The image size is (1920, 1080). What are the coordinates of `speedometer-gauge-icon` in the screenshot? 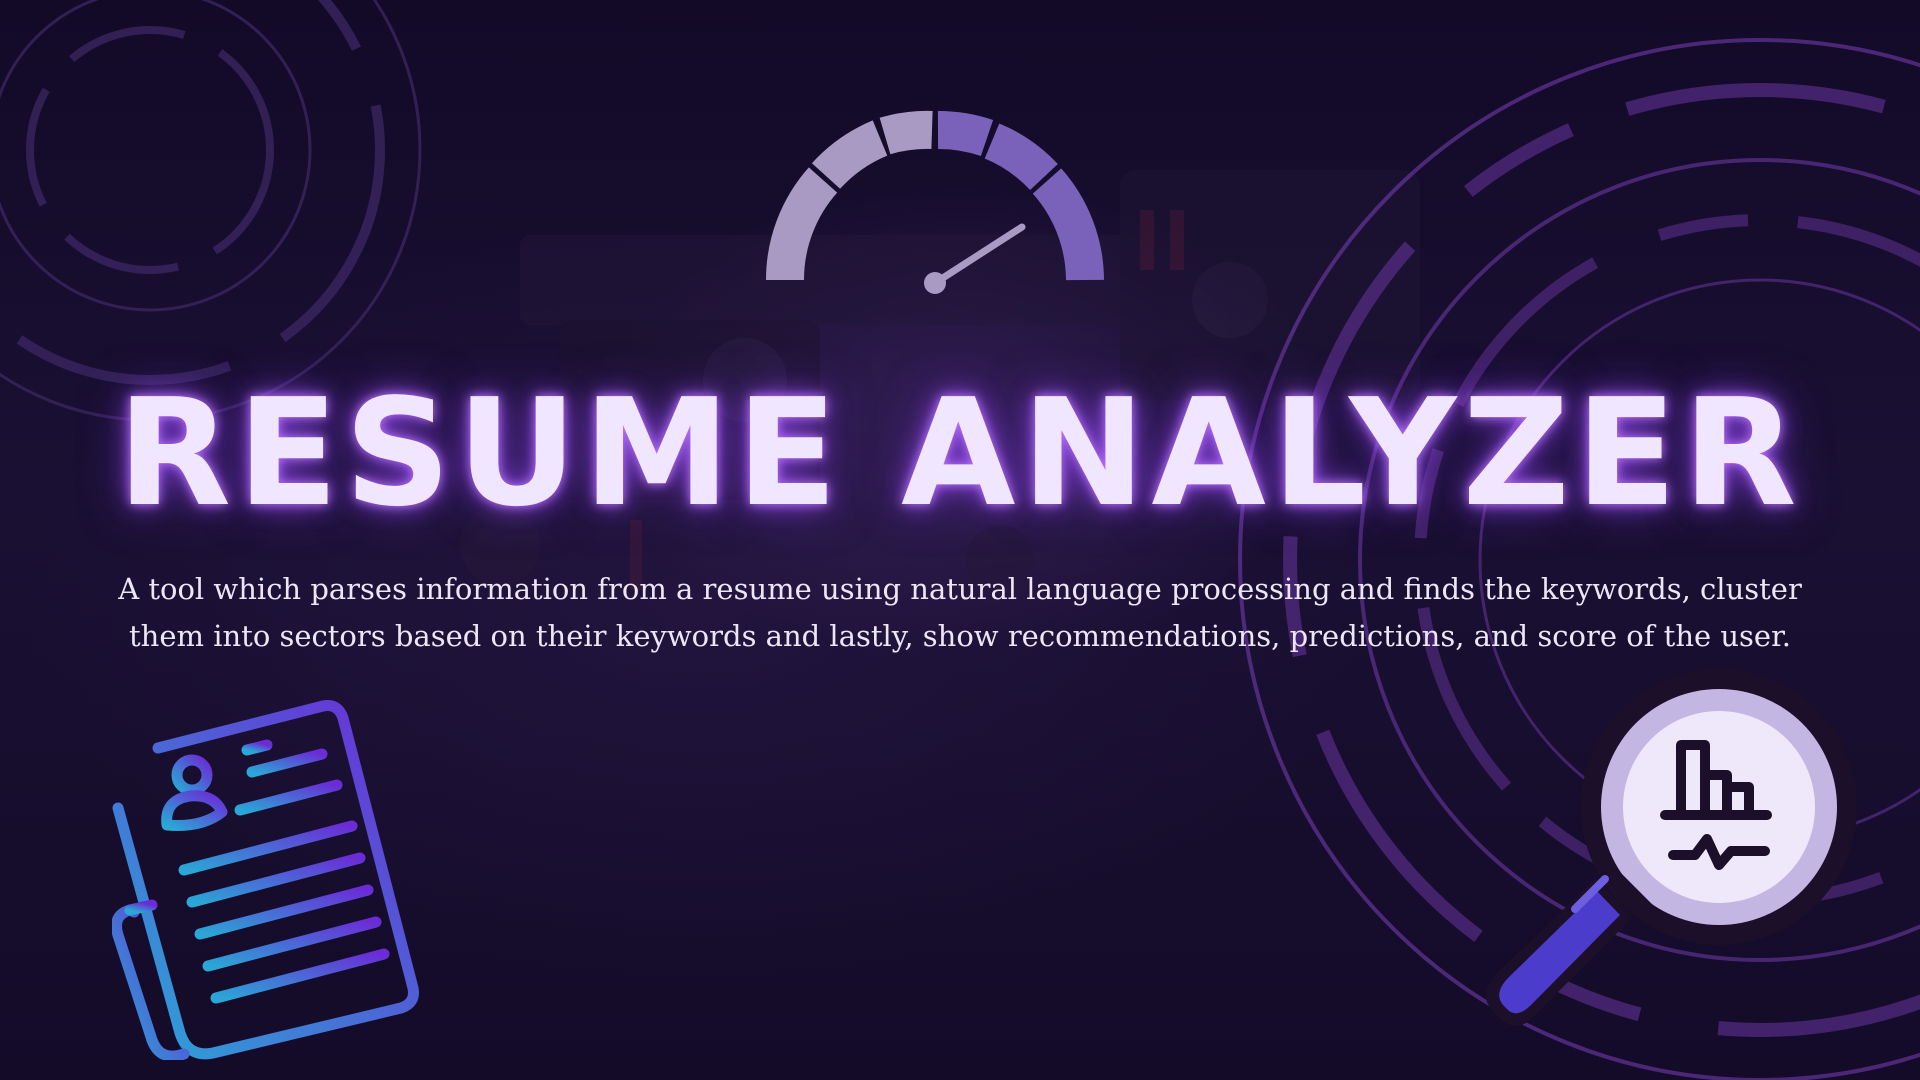 It's located at (934, 202).